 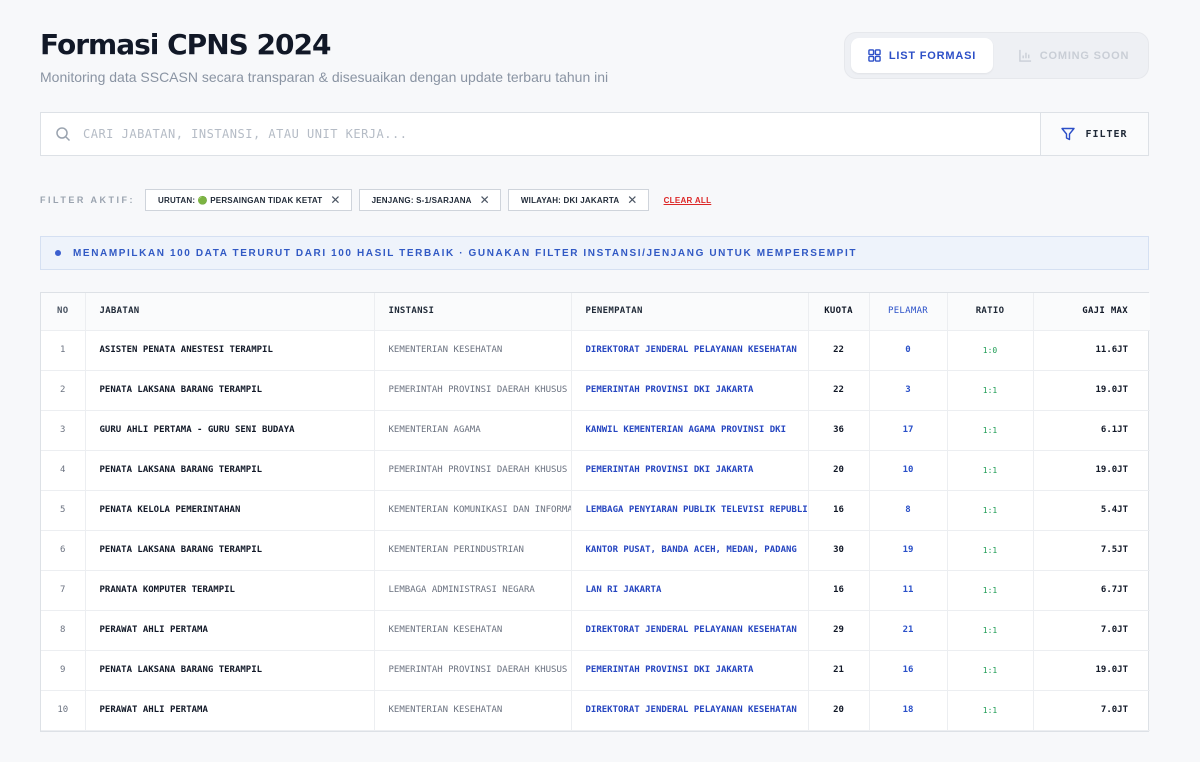 I want to click on cell-gaji-max: 6.1JT, so click(x=1091, y=430).